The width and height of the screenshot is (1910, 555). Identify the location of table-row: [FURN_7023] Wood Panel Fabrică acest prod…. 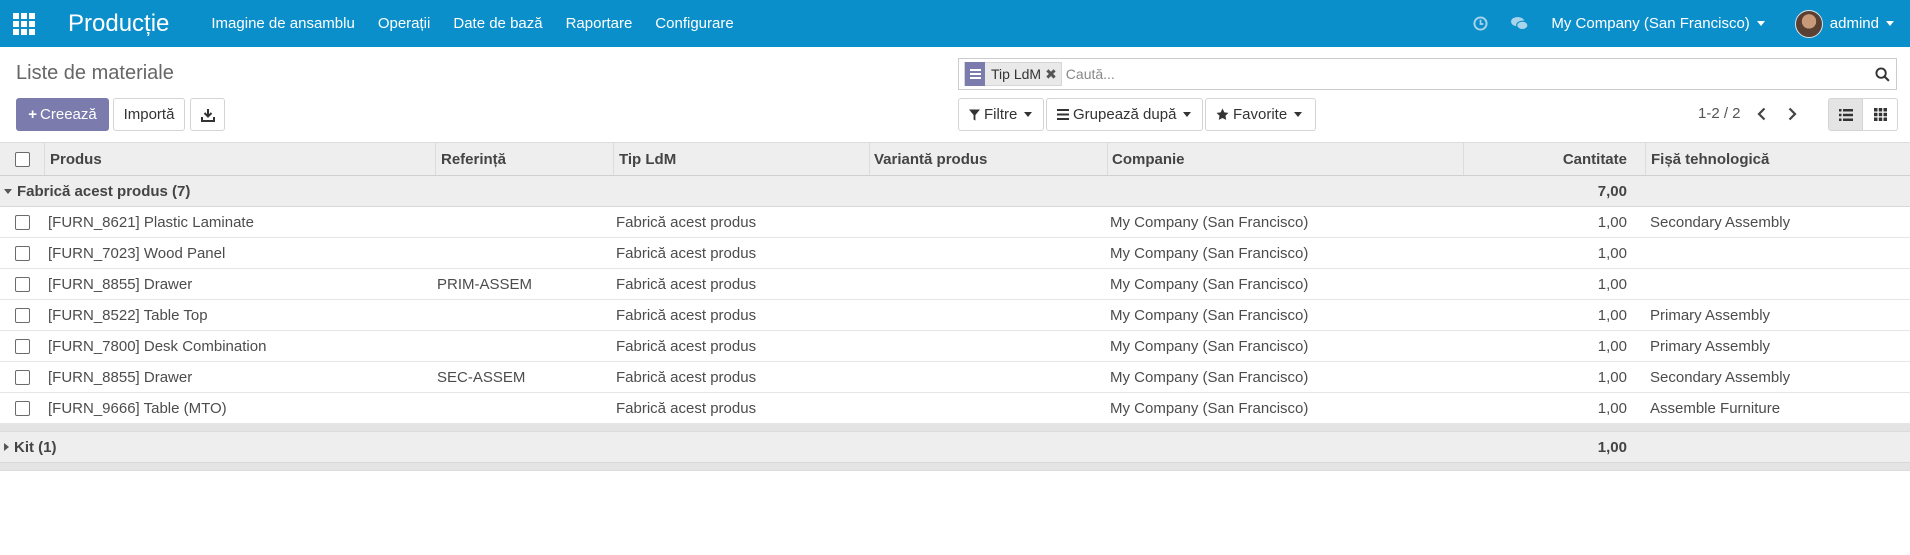
(955, 253).